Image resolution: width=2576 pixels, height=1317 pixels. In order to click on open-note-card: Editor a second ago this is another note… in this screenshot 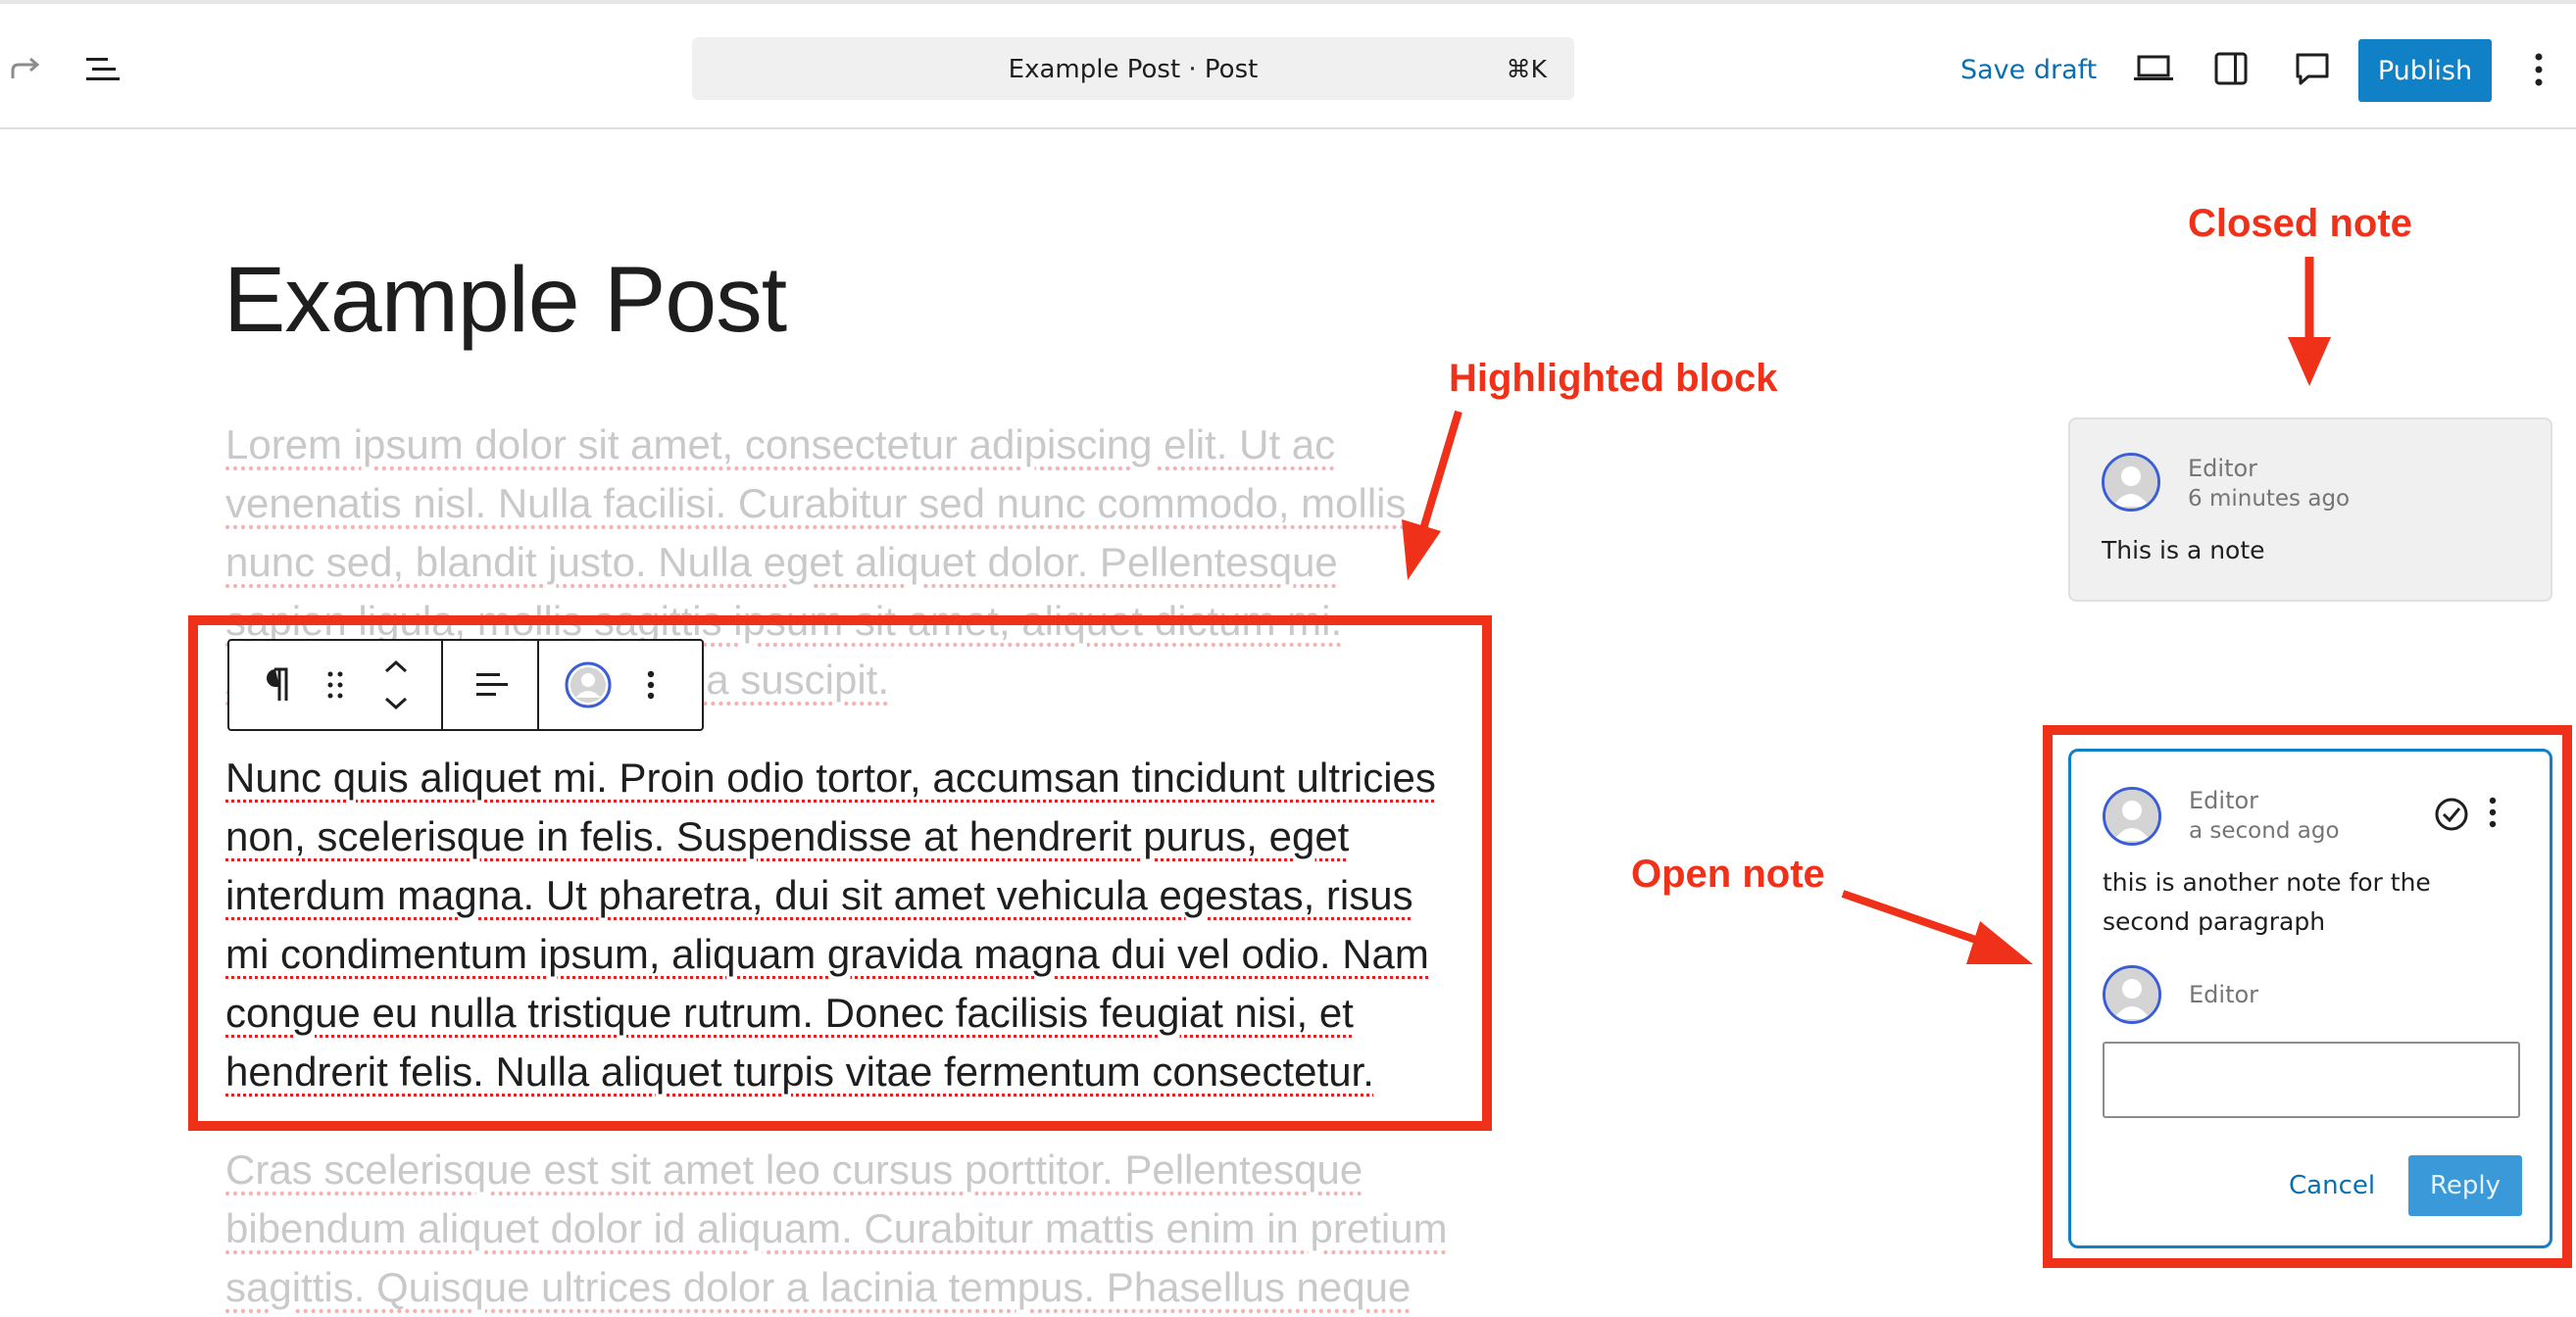, I will do `click(2310, 999)`.